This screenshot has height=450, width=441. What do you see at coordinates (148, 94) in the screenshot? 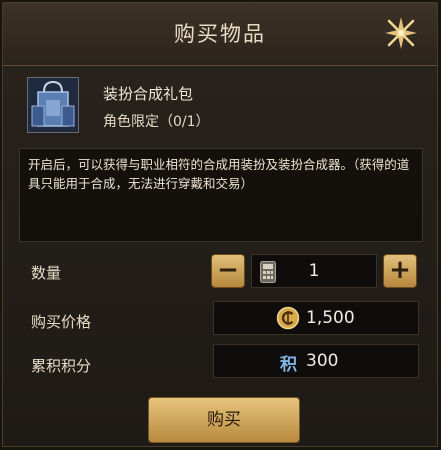
I see `item-name: 装扮合成礼包` at bounding box center [148, 94].